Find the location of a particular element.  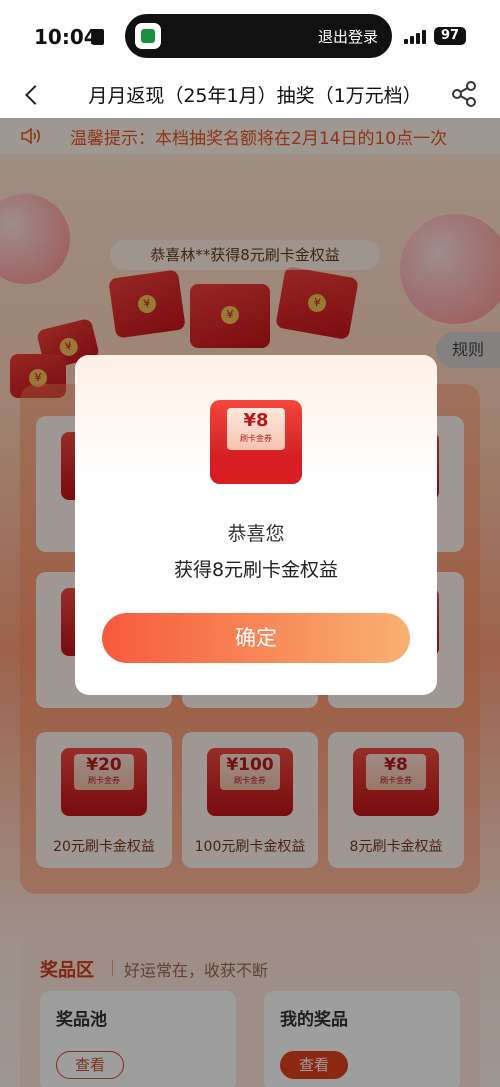

battery-indicator: 97 is located at coordinates (450, 36).